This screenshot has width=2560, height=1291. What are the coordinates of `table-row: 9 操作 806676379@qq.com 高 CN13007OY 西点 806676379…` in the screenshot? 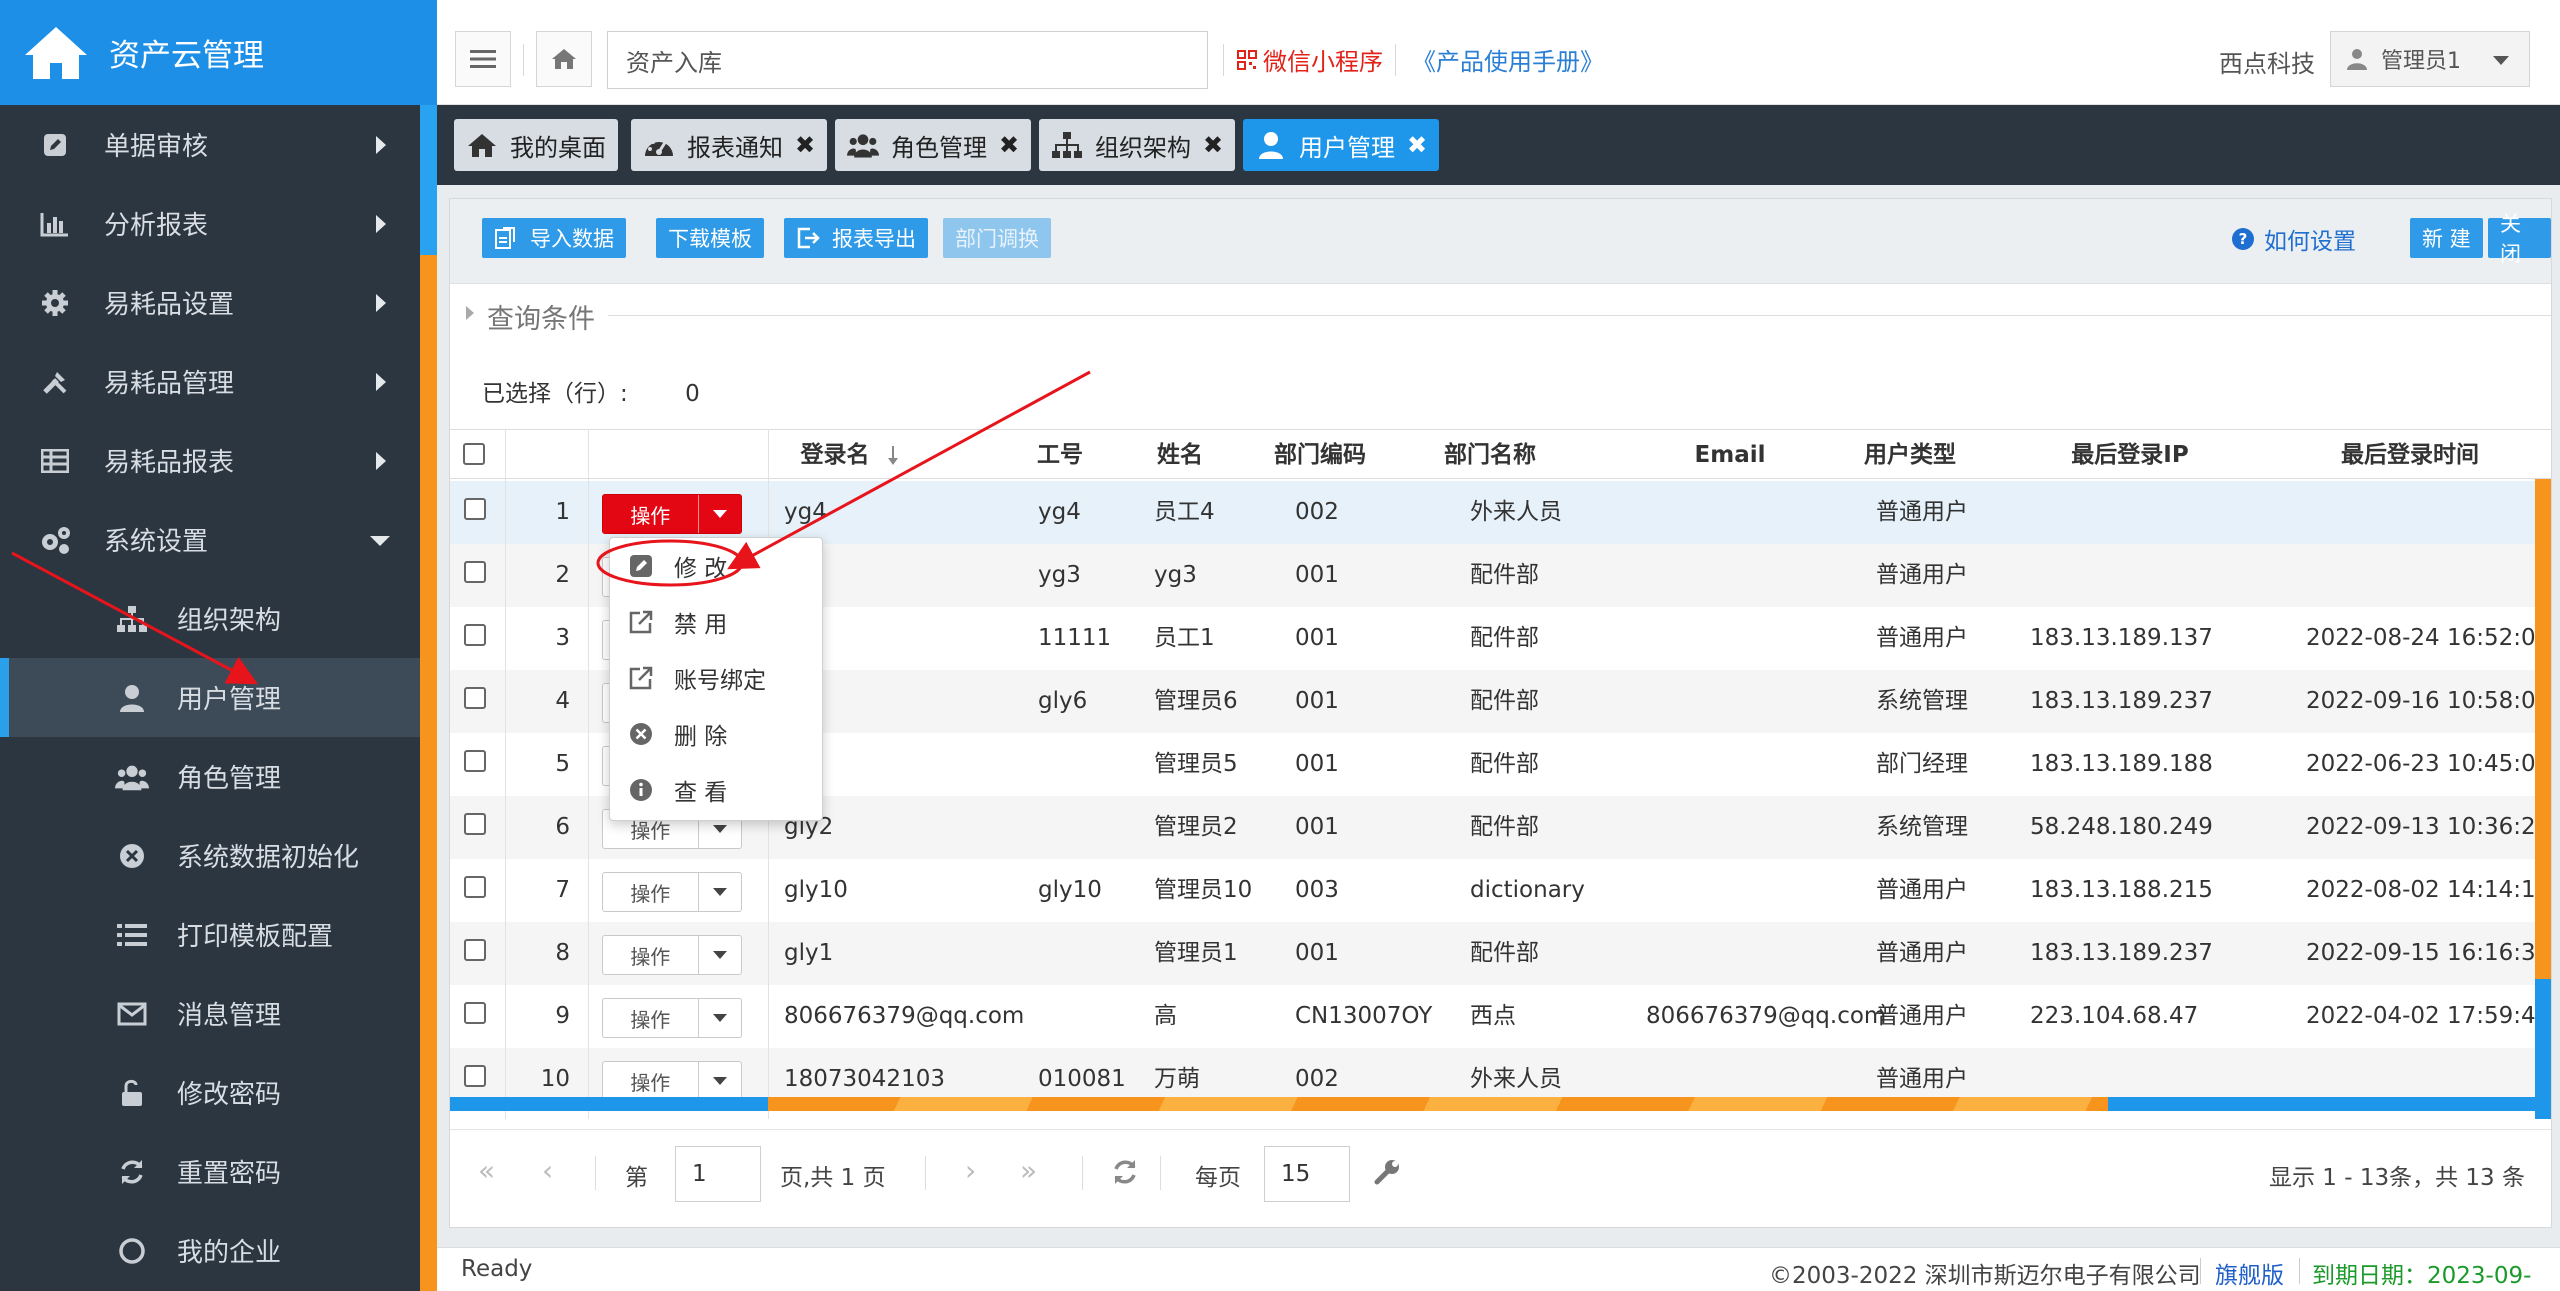 It's located at (1500, 1016).